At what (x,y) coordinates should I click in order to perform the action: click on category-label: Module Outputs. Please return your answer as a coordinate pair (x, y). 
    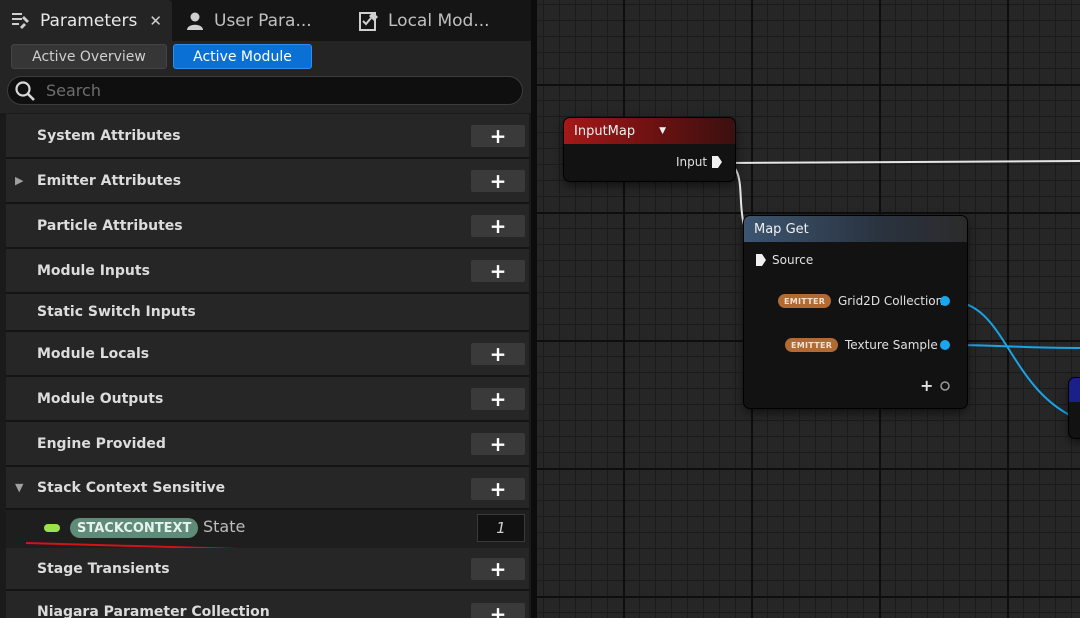
    Looking at the image, I should click on (100, 398).